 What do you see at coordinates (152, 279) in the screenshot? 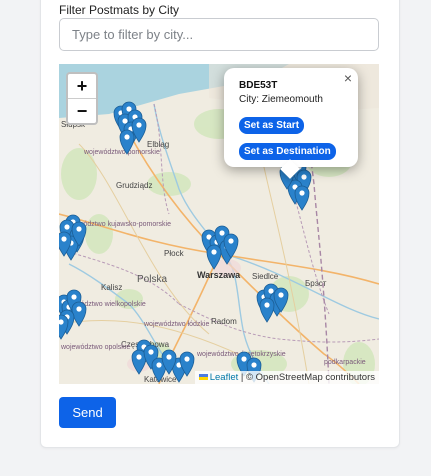
I see `map-label-polska: Polska` at bounding box center [152, 279].